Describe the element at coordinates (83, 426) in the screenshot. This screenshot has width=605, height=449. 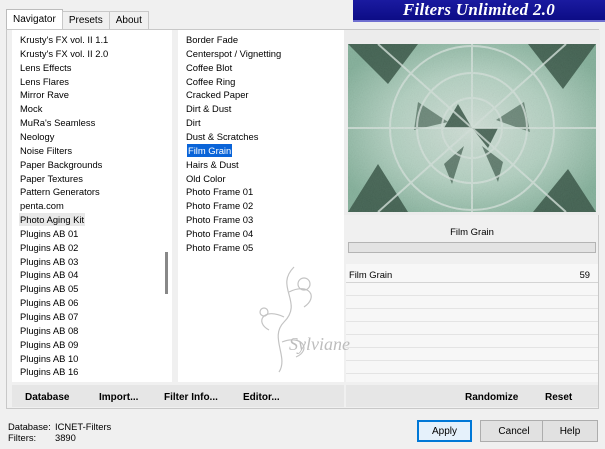
I see `database-value: ICNET-Filters` at that location.